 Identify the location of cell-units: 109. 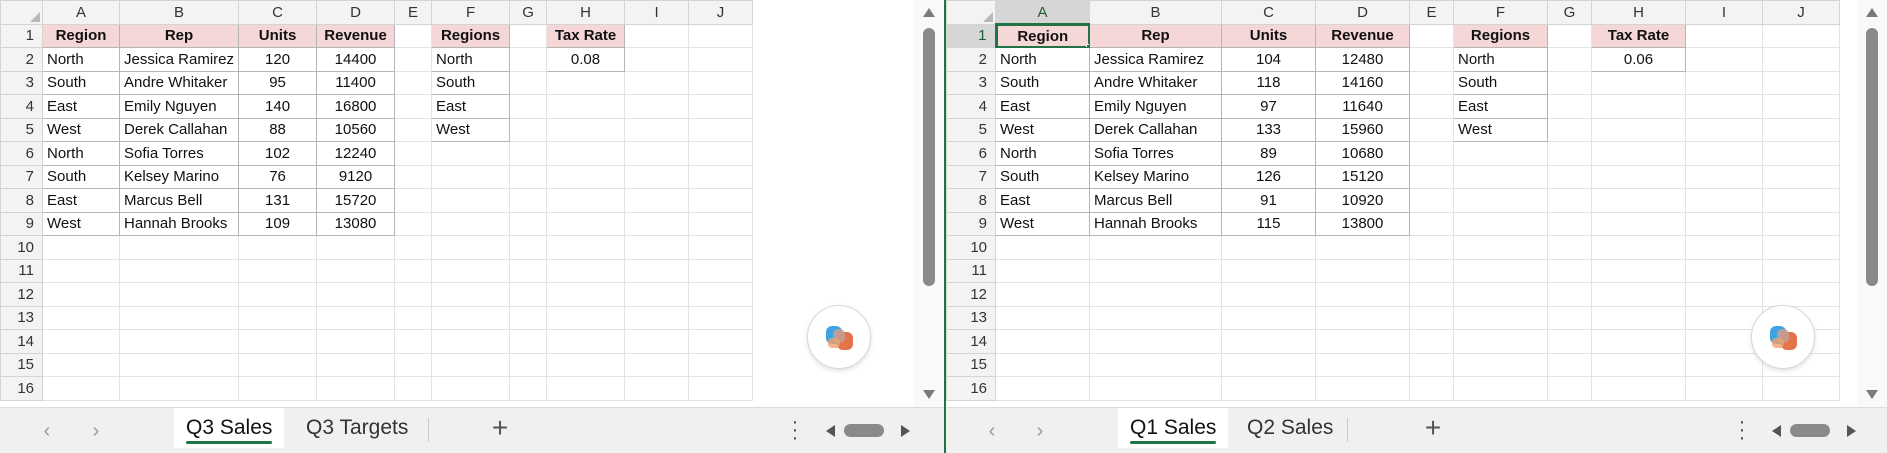
(278, 223).